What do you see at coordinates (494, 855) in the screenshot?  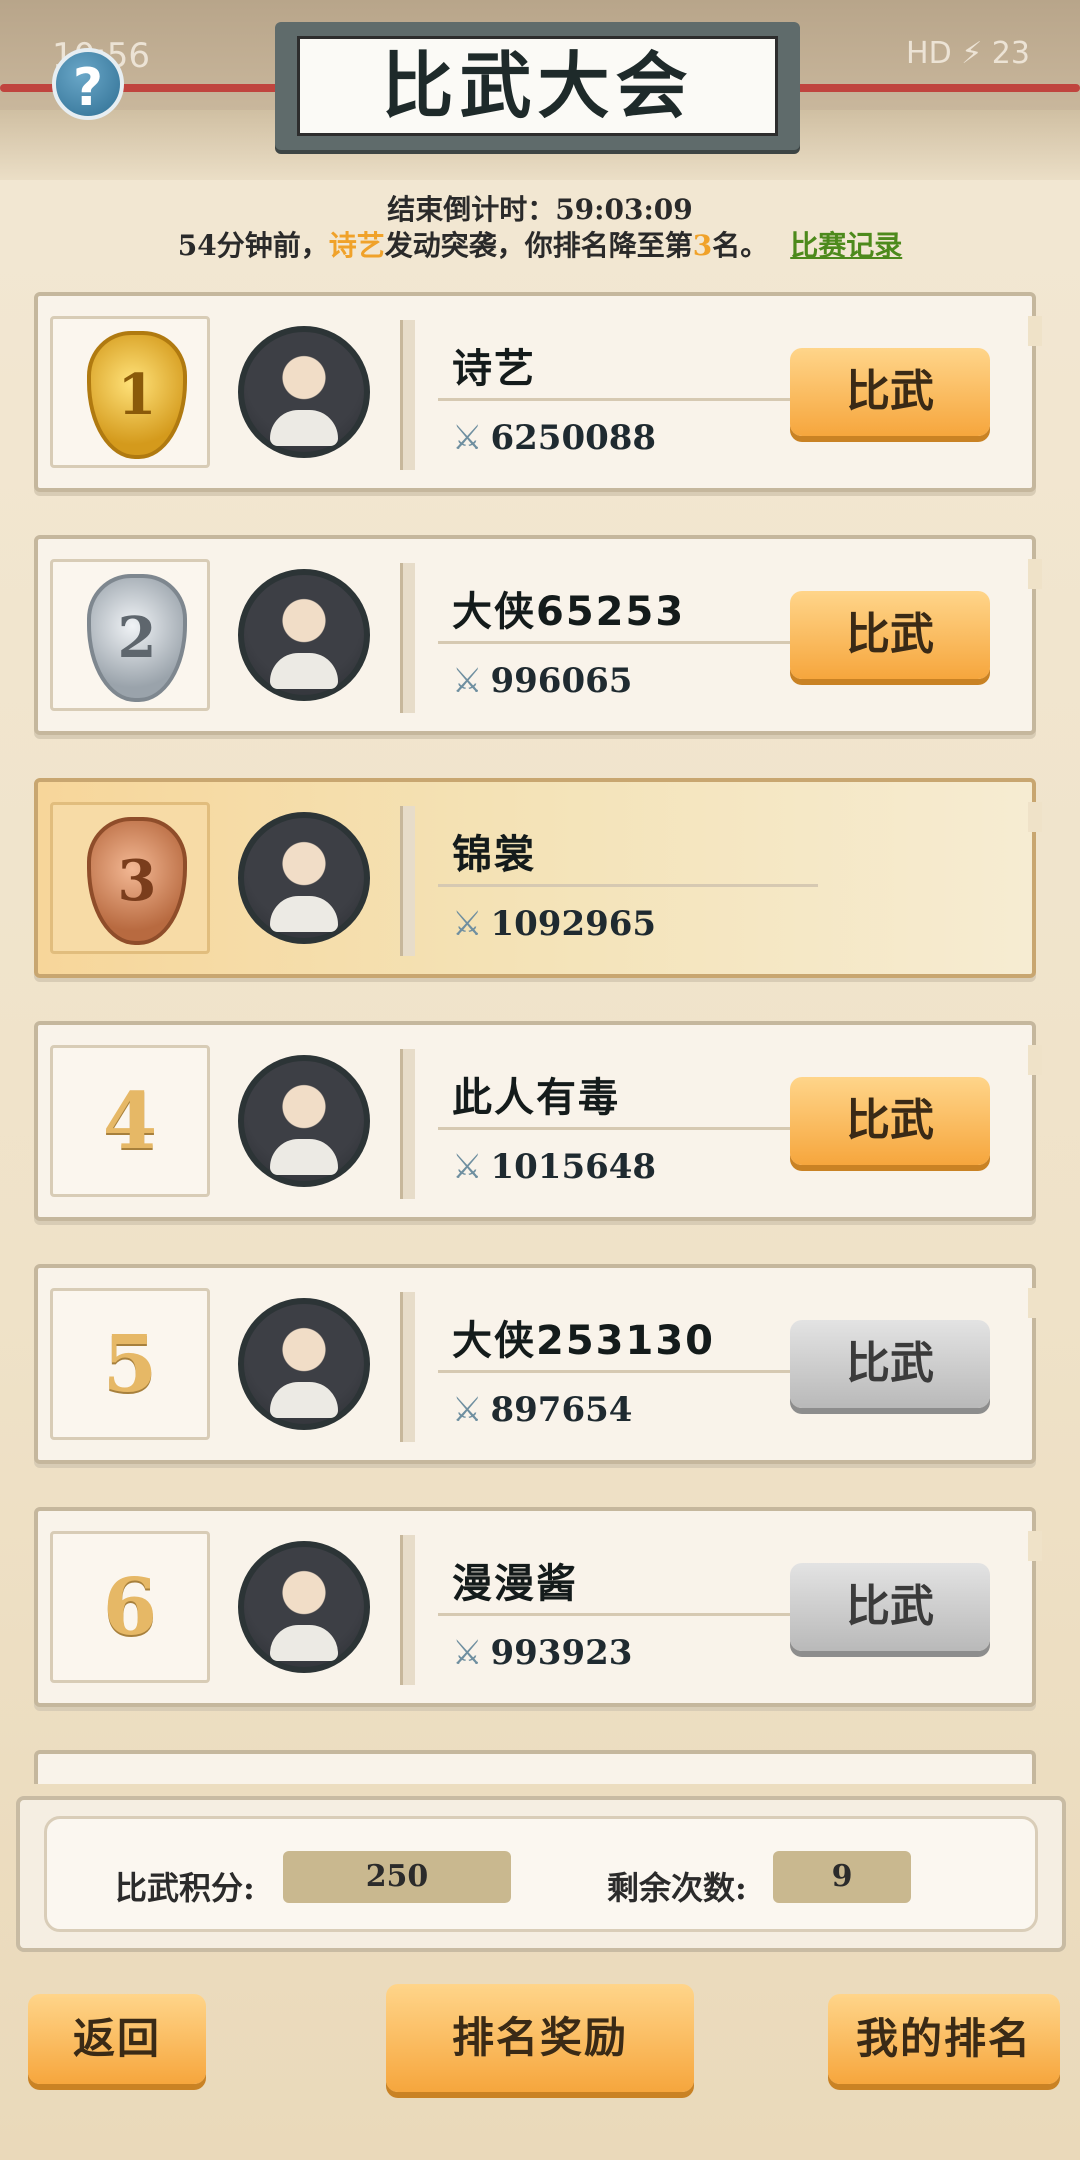 I see `player-name: 锦裳` at bounding box center [494, 855].